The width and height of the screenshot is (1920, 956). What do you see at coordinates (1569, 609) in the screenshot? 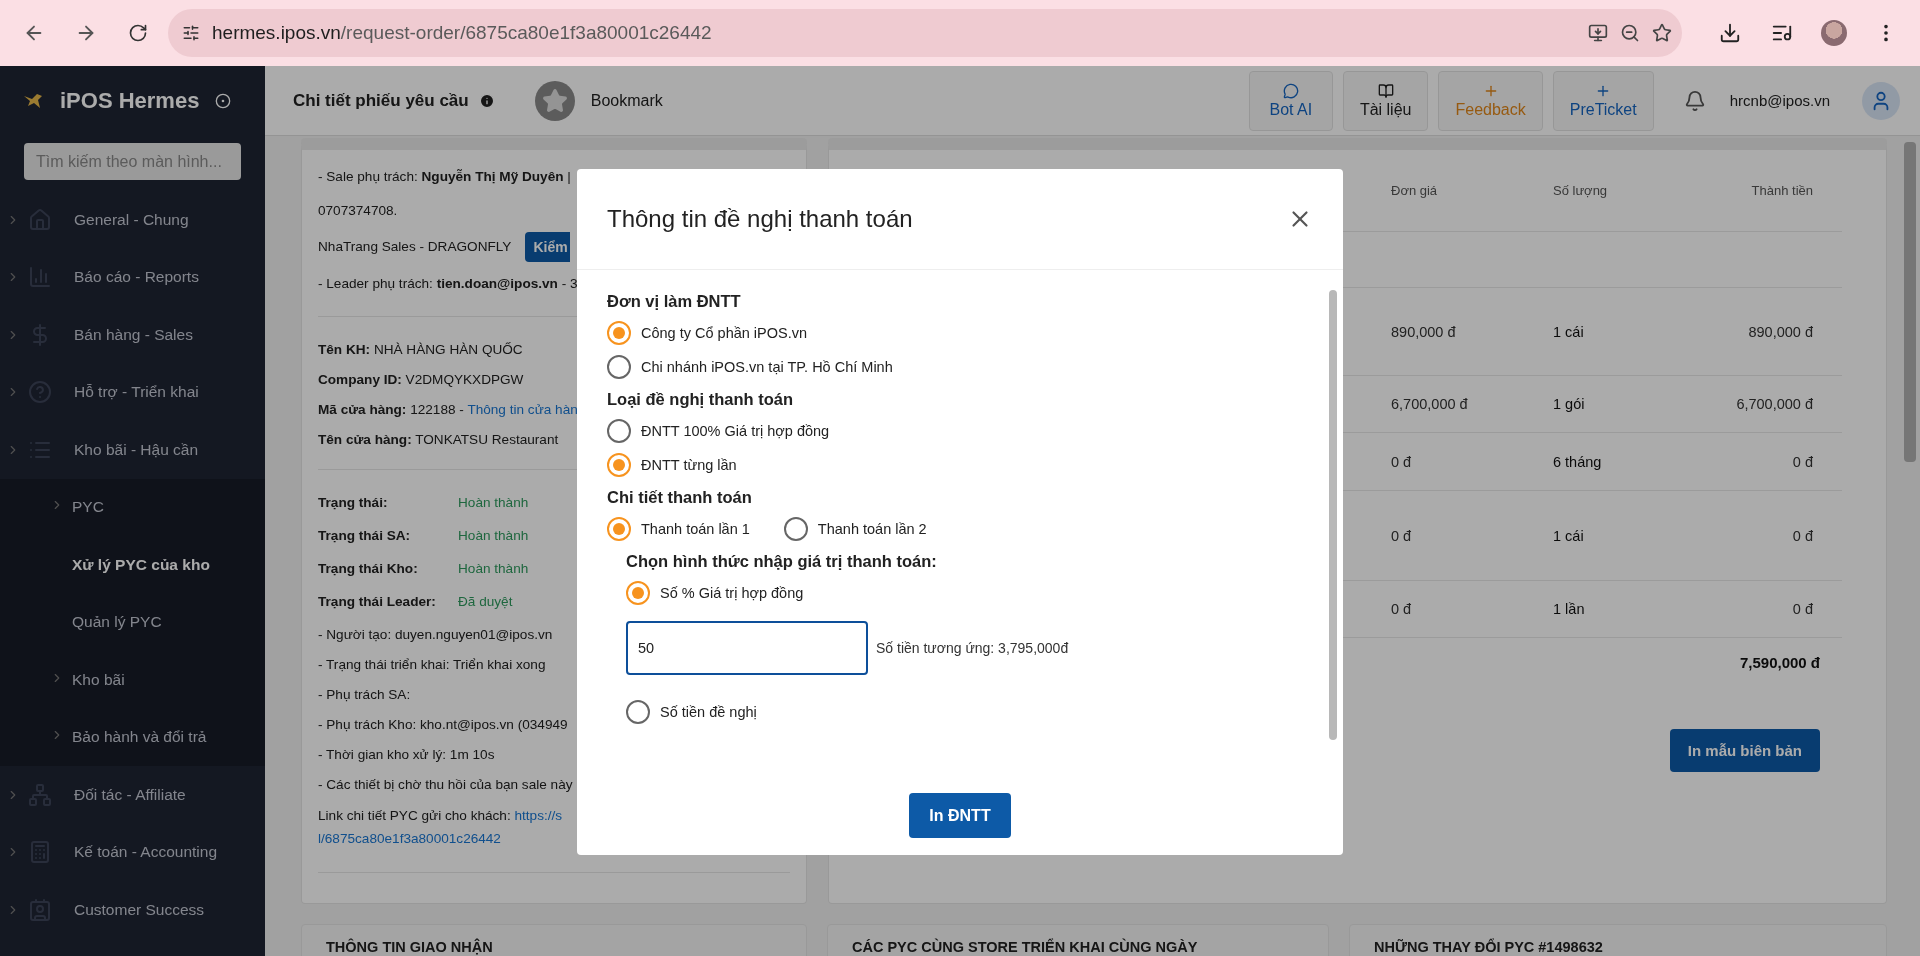
I see `table-cell-text: 1 lần` at bounding box center [1569, 609].